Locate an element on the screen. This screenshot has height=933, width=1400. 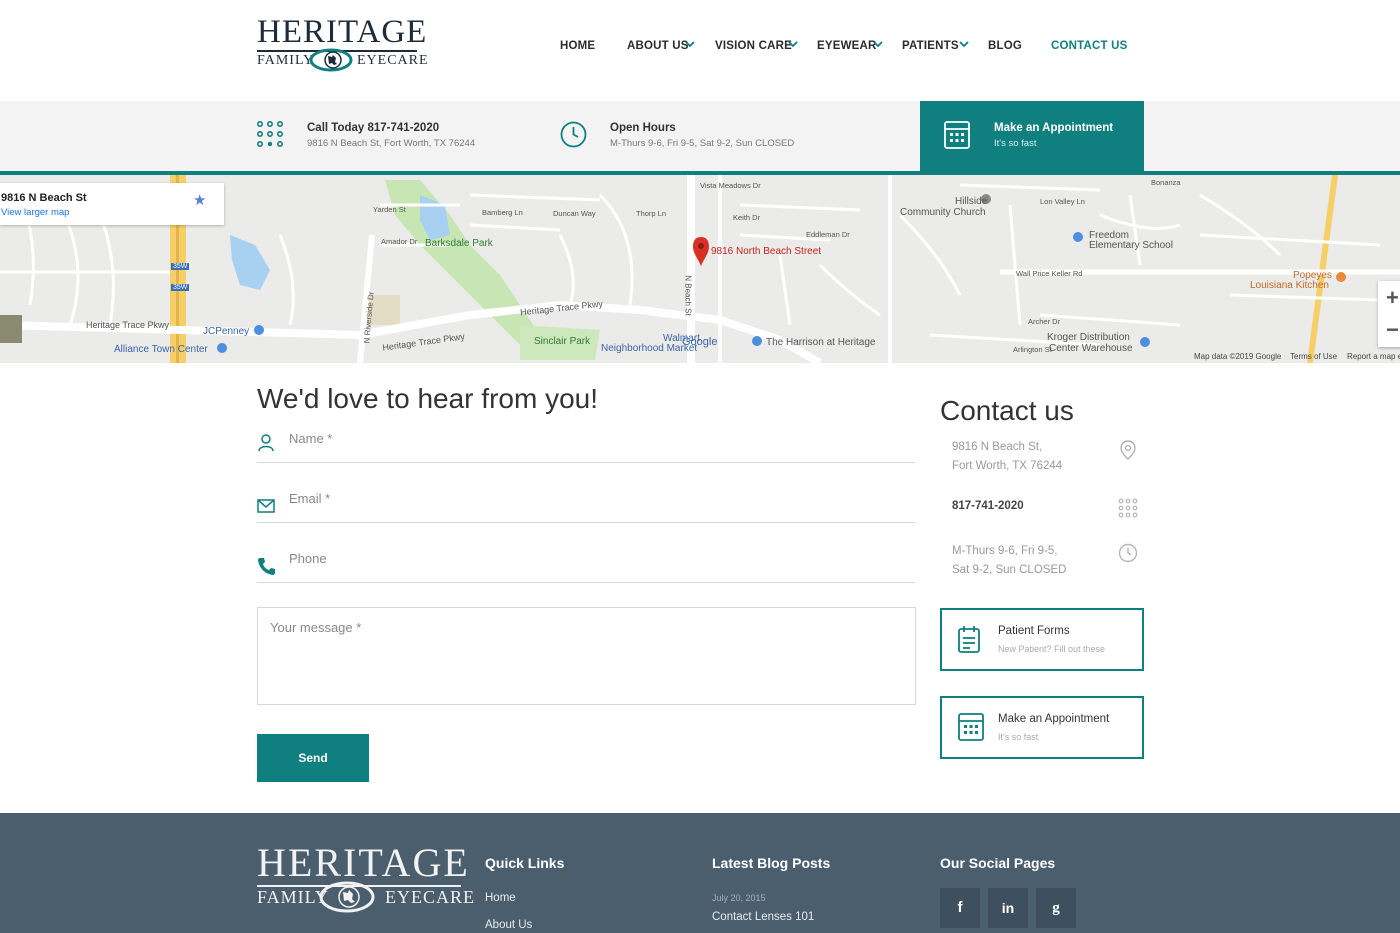
map-label-lon-valley: Lon Valley Ln is located at coordinates (1062, 201).